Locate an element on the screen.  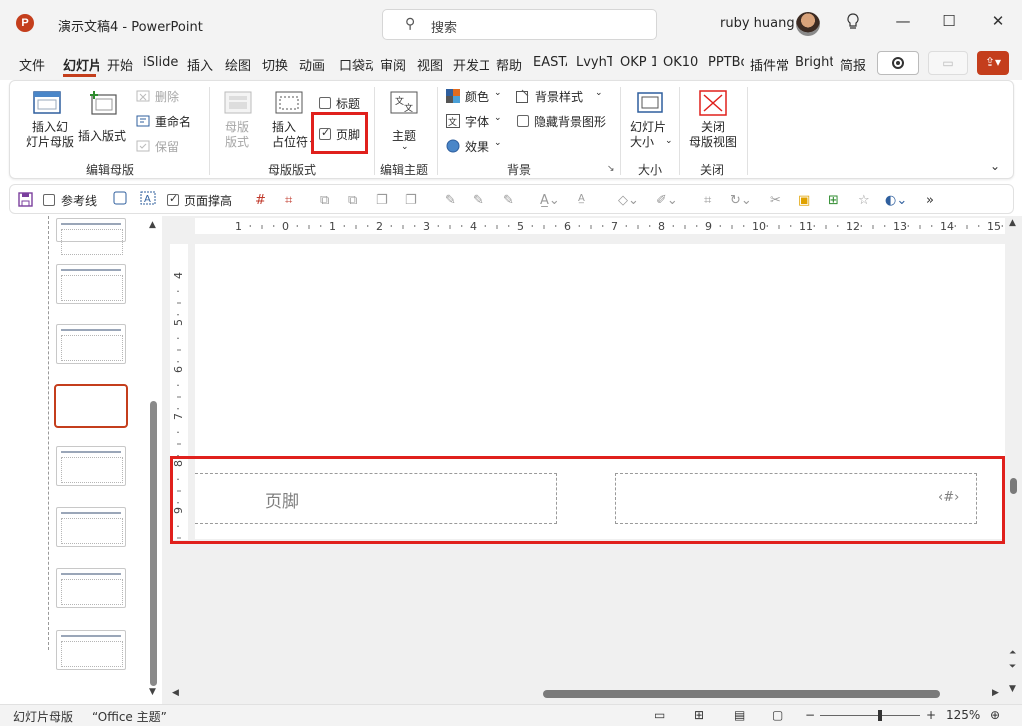
maximize-button: ☐ is located at coordinates (949, 21).